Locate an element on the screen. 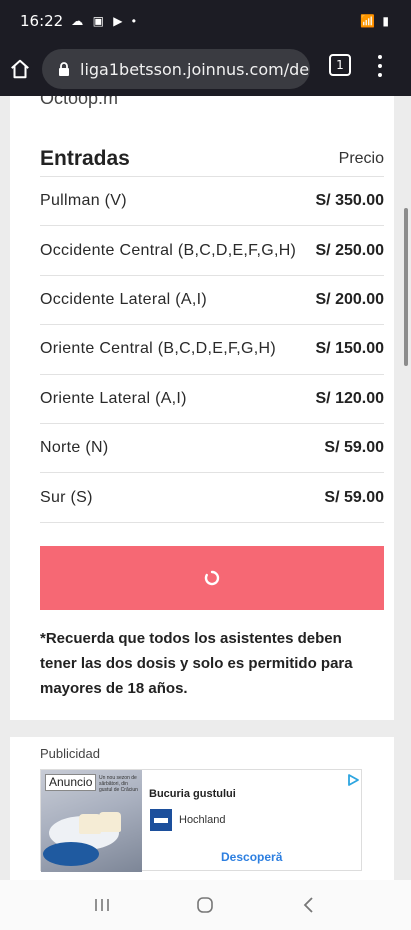 This screenshot has width=411, height=930. home-button-icon is located at coordinates (205, 905).